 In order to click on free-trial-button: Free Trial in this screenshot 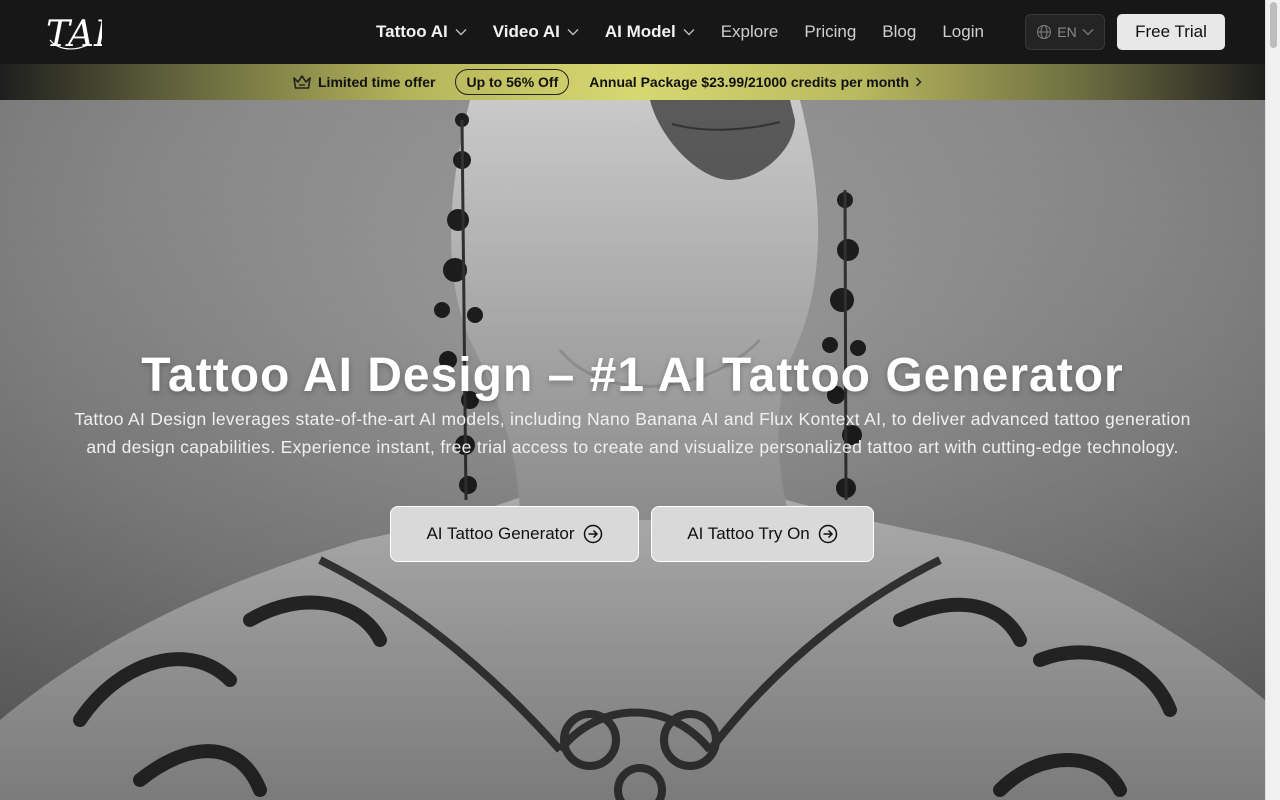, I will do `click(1171, 32)`.